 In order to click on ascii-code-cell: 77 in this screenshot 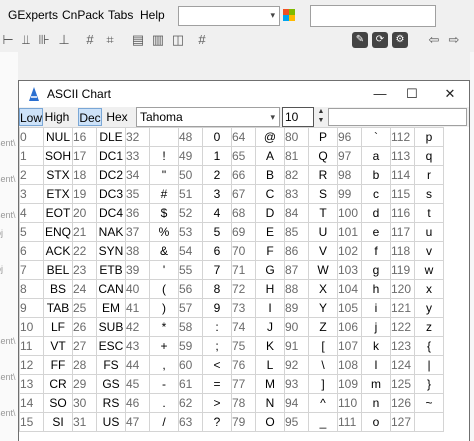, I will do `click(243, 384)`.